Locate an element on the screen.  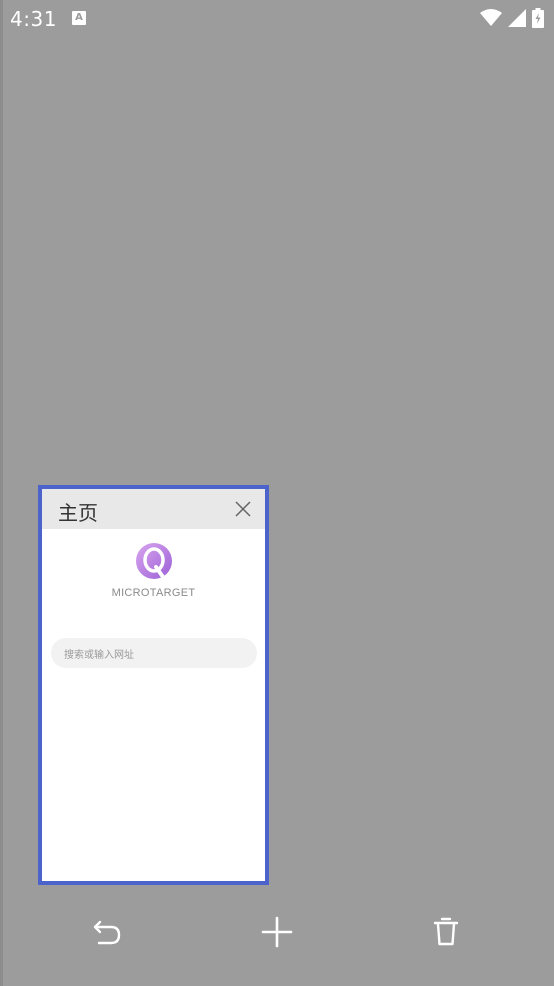
add-tab-button is located at coordinates (277, 932).